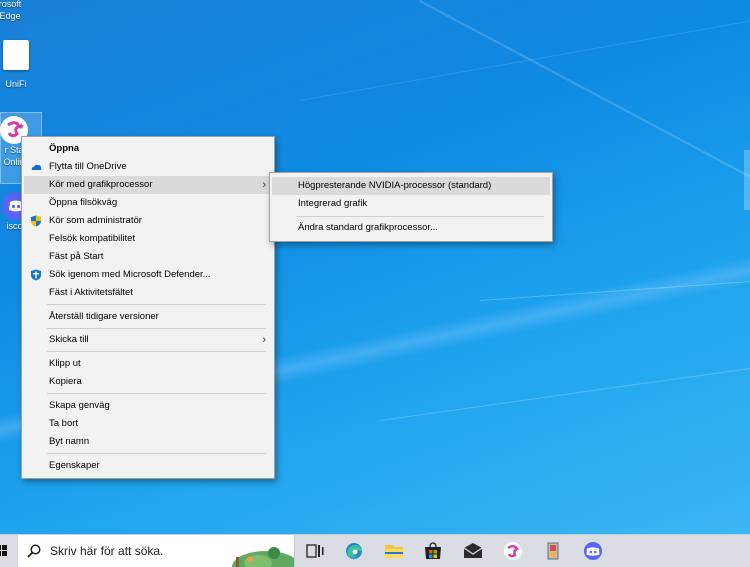 This screenshot has width=750, height=567. I want to click on star-stable-icon, so click(513, 551).